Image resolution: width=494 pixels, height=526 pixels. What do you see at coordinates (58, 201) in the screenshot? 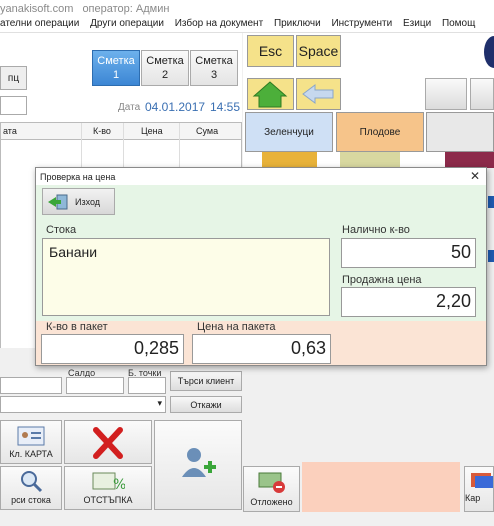
I see `exit-door-icon` at bounding box center [58, 201].